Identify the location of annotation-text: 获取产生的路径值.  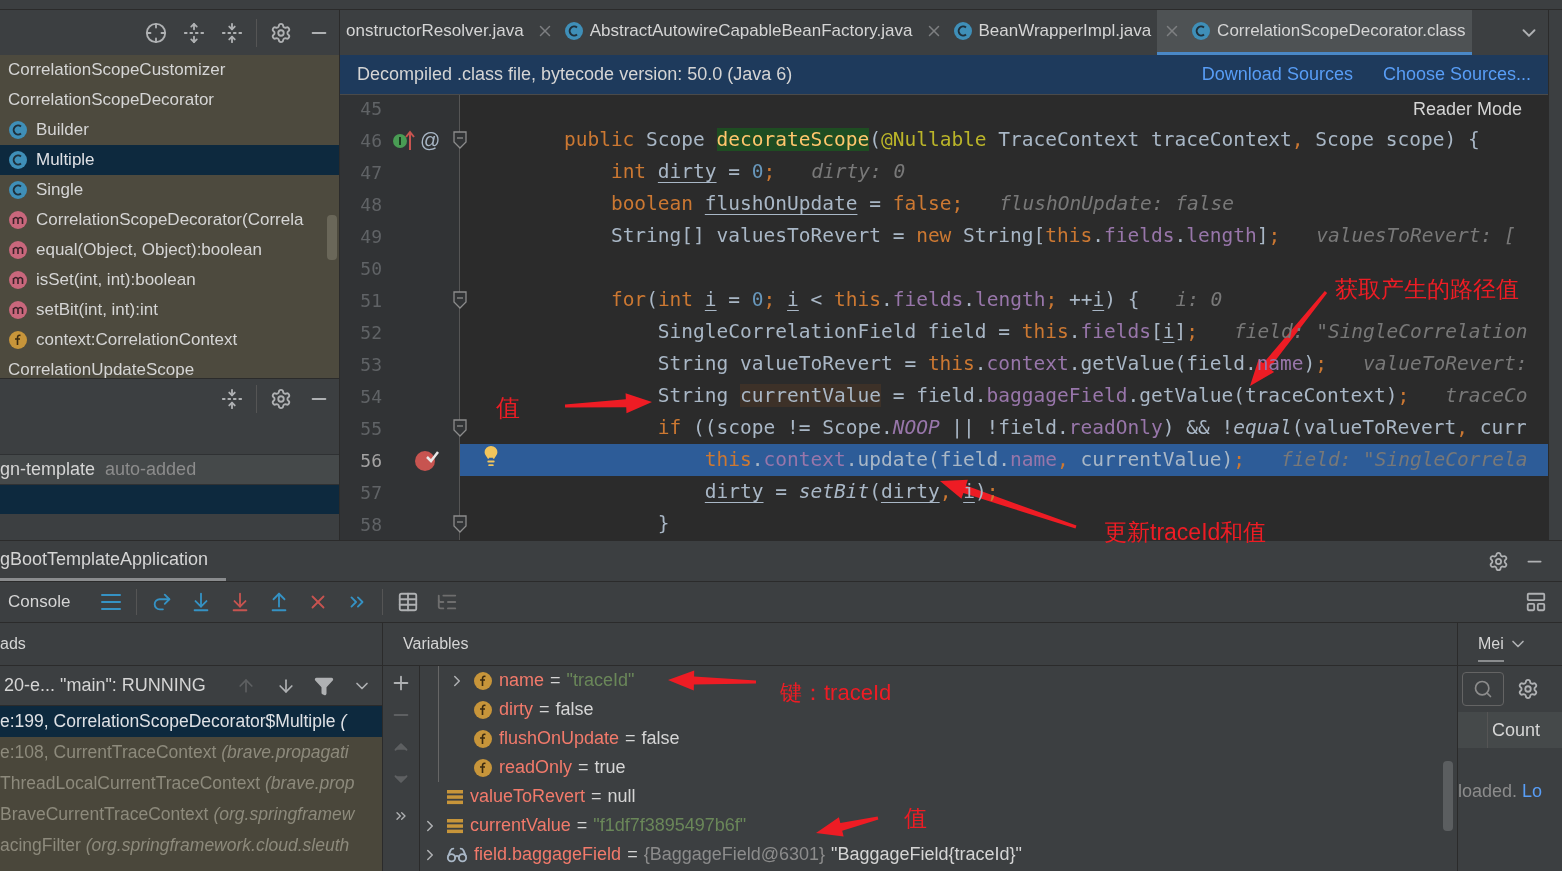
(1427, 289).